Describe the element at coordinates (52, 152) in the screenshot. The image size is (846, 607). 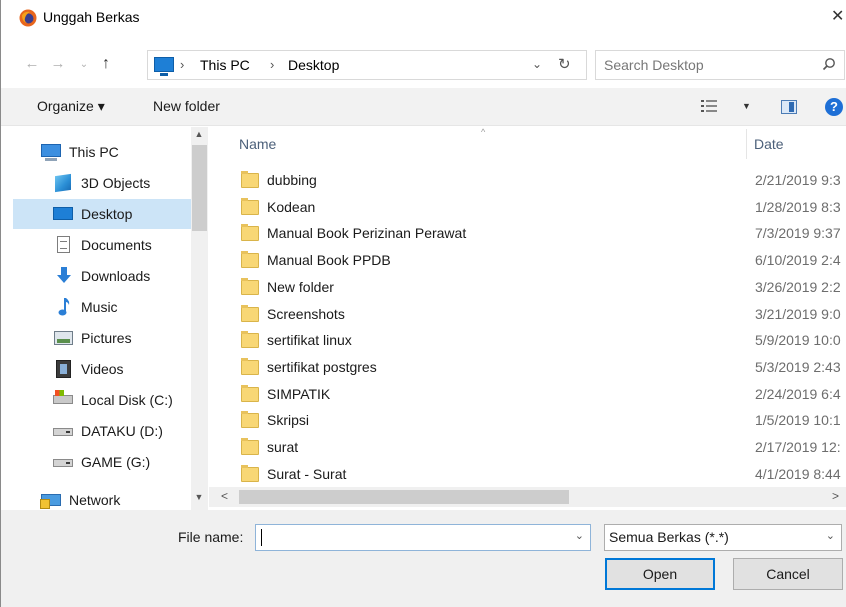
I see `pc-icon` at that location.